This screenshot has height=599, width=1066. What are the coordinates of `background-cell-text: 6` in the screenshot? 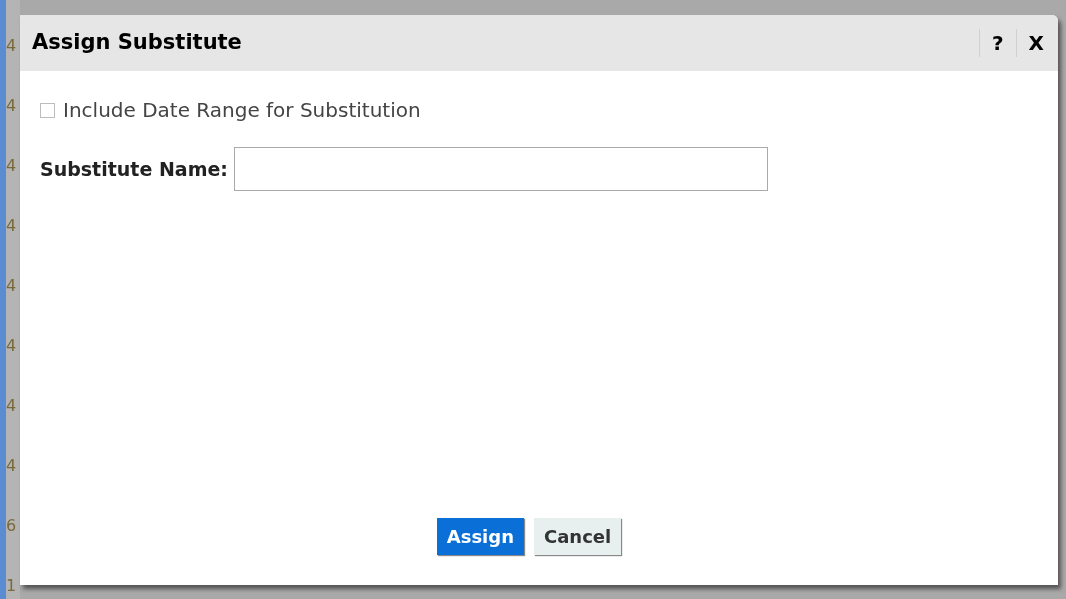 It's located at (12, 526).